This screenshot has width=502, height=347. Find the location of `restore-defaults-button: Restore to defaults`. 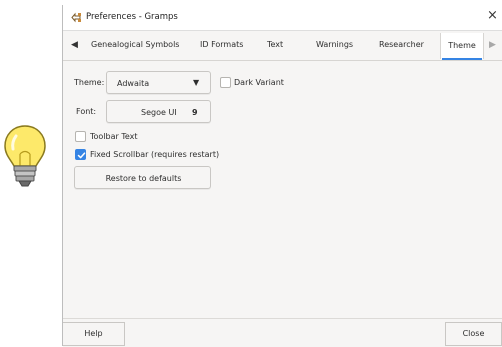

restore-defaults-button: Restore to defaults is located at coordinates (142, 177).